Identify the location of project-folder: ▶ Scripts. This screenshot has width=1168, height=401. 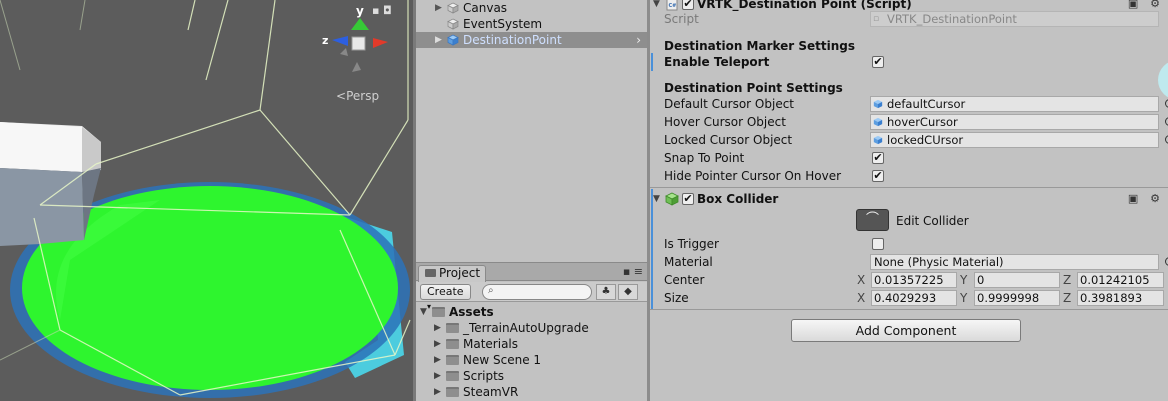
(531, 376).